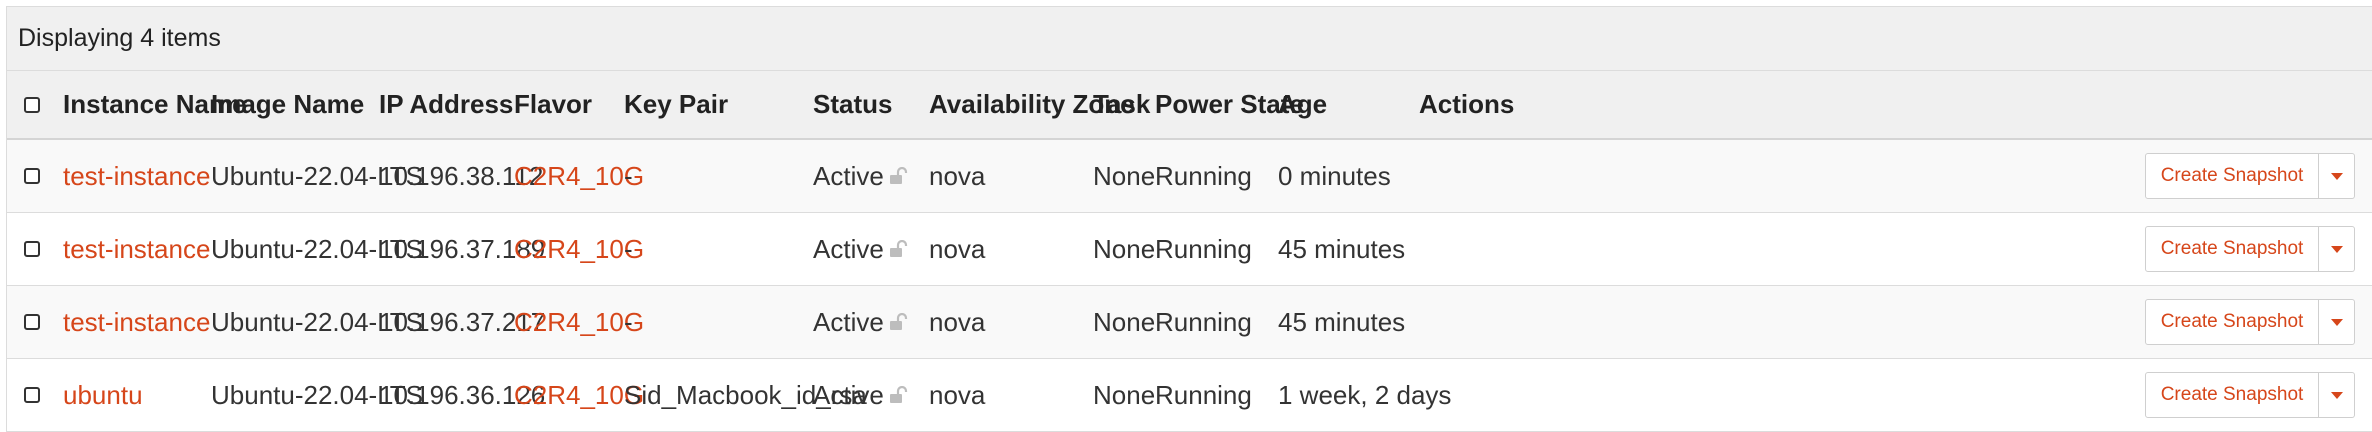 The image size is (2372, 432). What do you see at coordinates (676, 104) in the screenshot?
I see `col-key-pair: Key Pair` at bounding box center [676, 104].